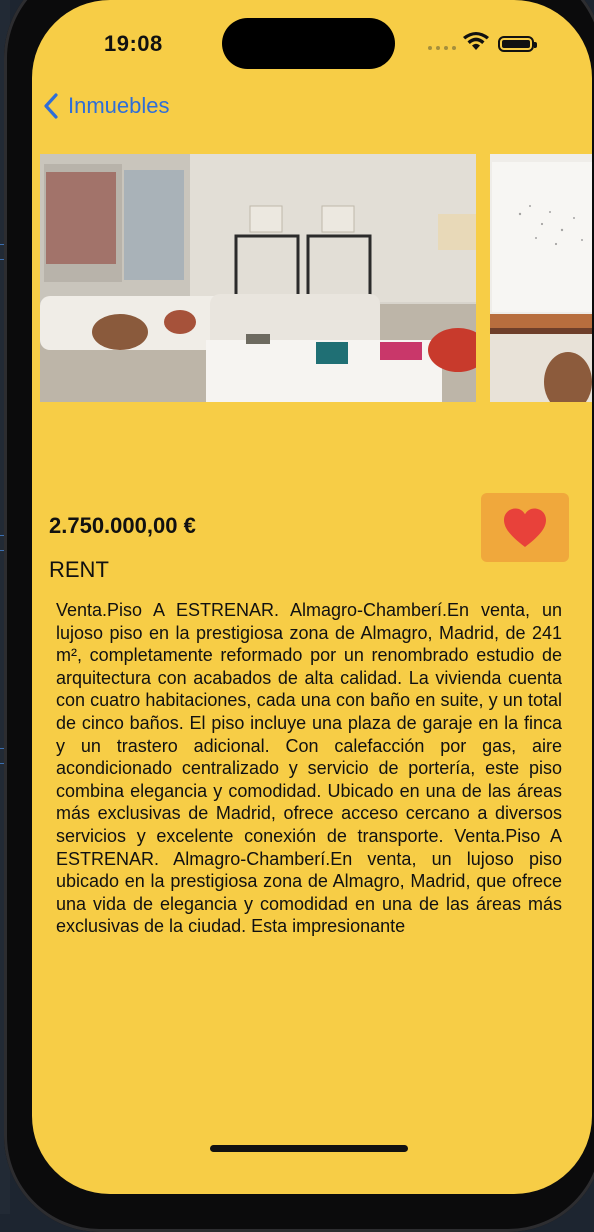 This screenshot has width=594, height=1232. What do you see at coordinates (309, 1148) in the screenshot?
I see `home-indicator` at bounding box center [309, 1148].